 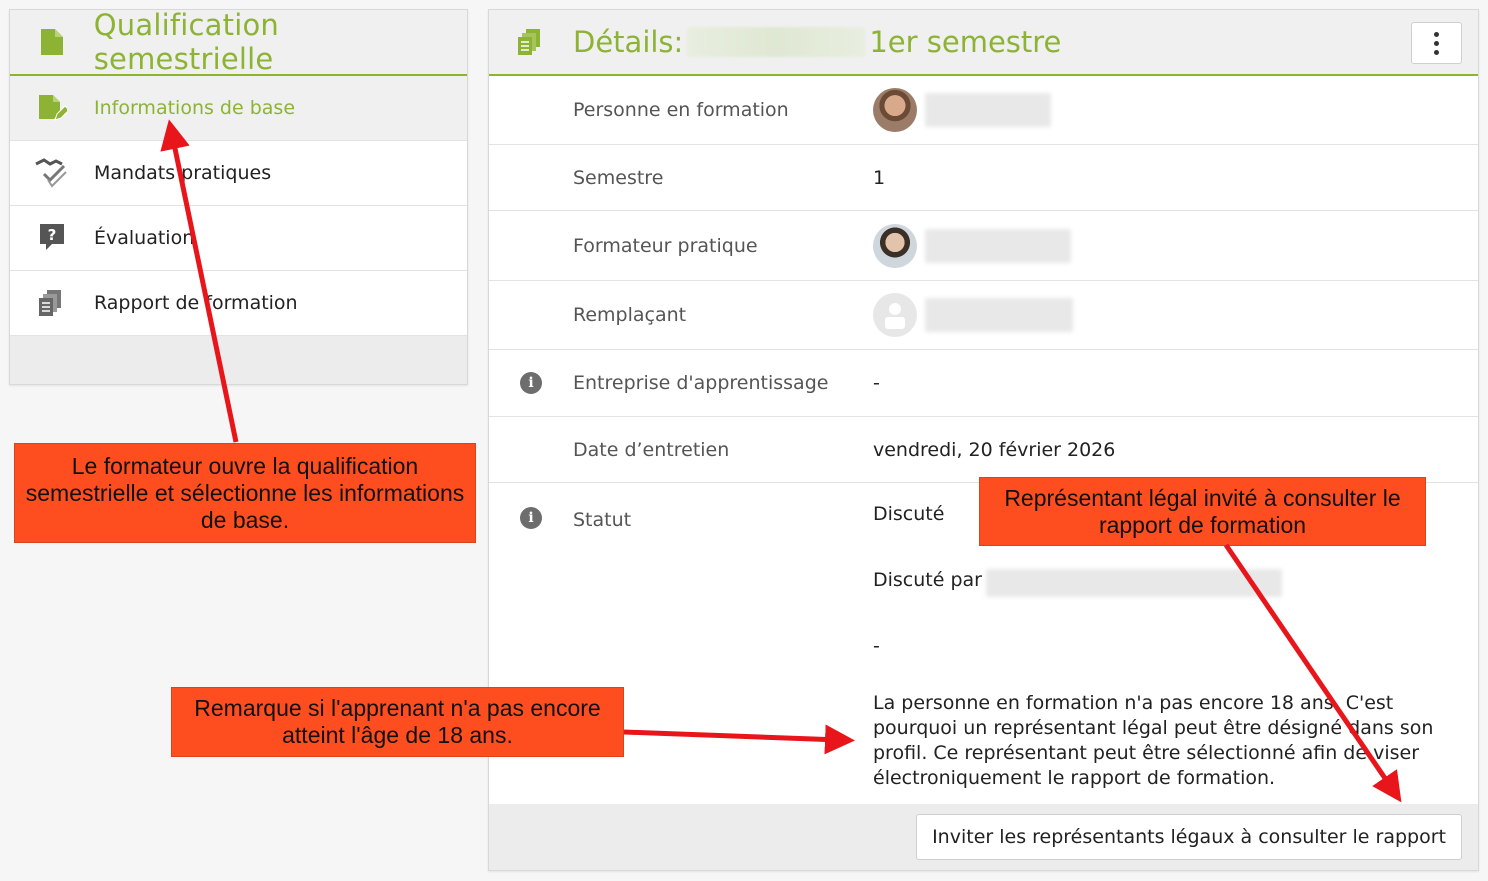 I want to click on sidebar-item-mandats-pratiques: Mandats pratiques, so click(x=238, y=173).